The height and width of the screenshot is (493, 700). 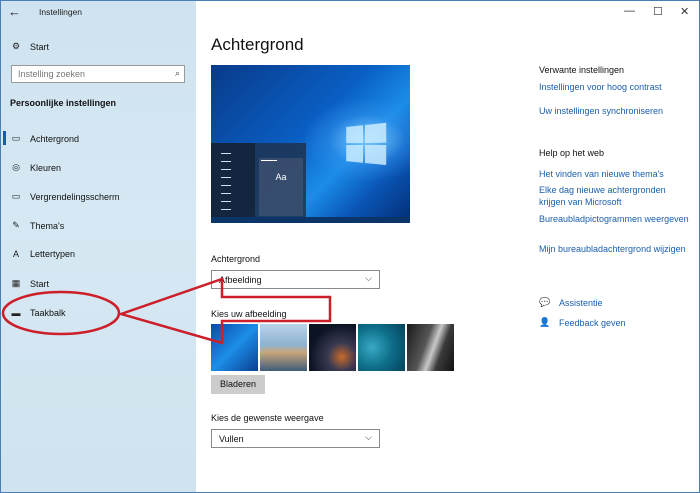 What do you see at coordinates (16, 313) in the screenshot?
I see `taskbar-icon: ▬` at bounding box center [16, 313].